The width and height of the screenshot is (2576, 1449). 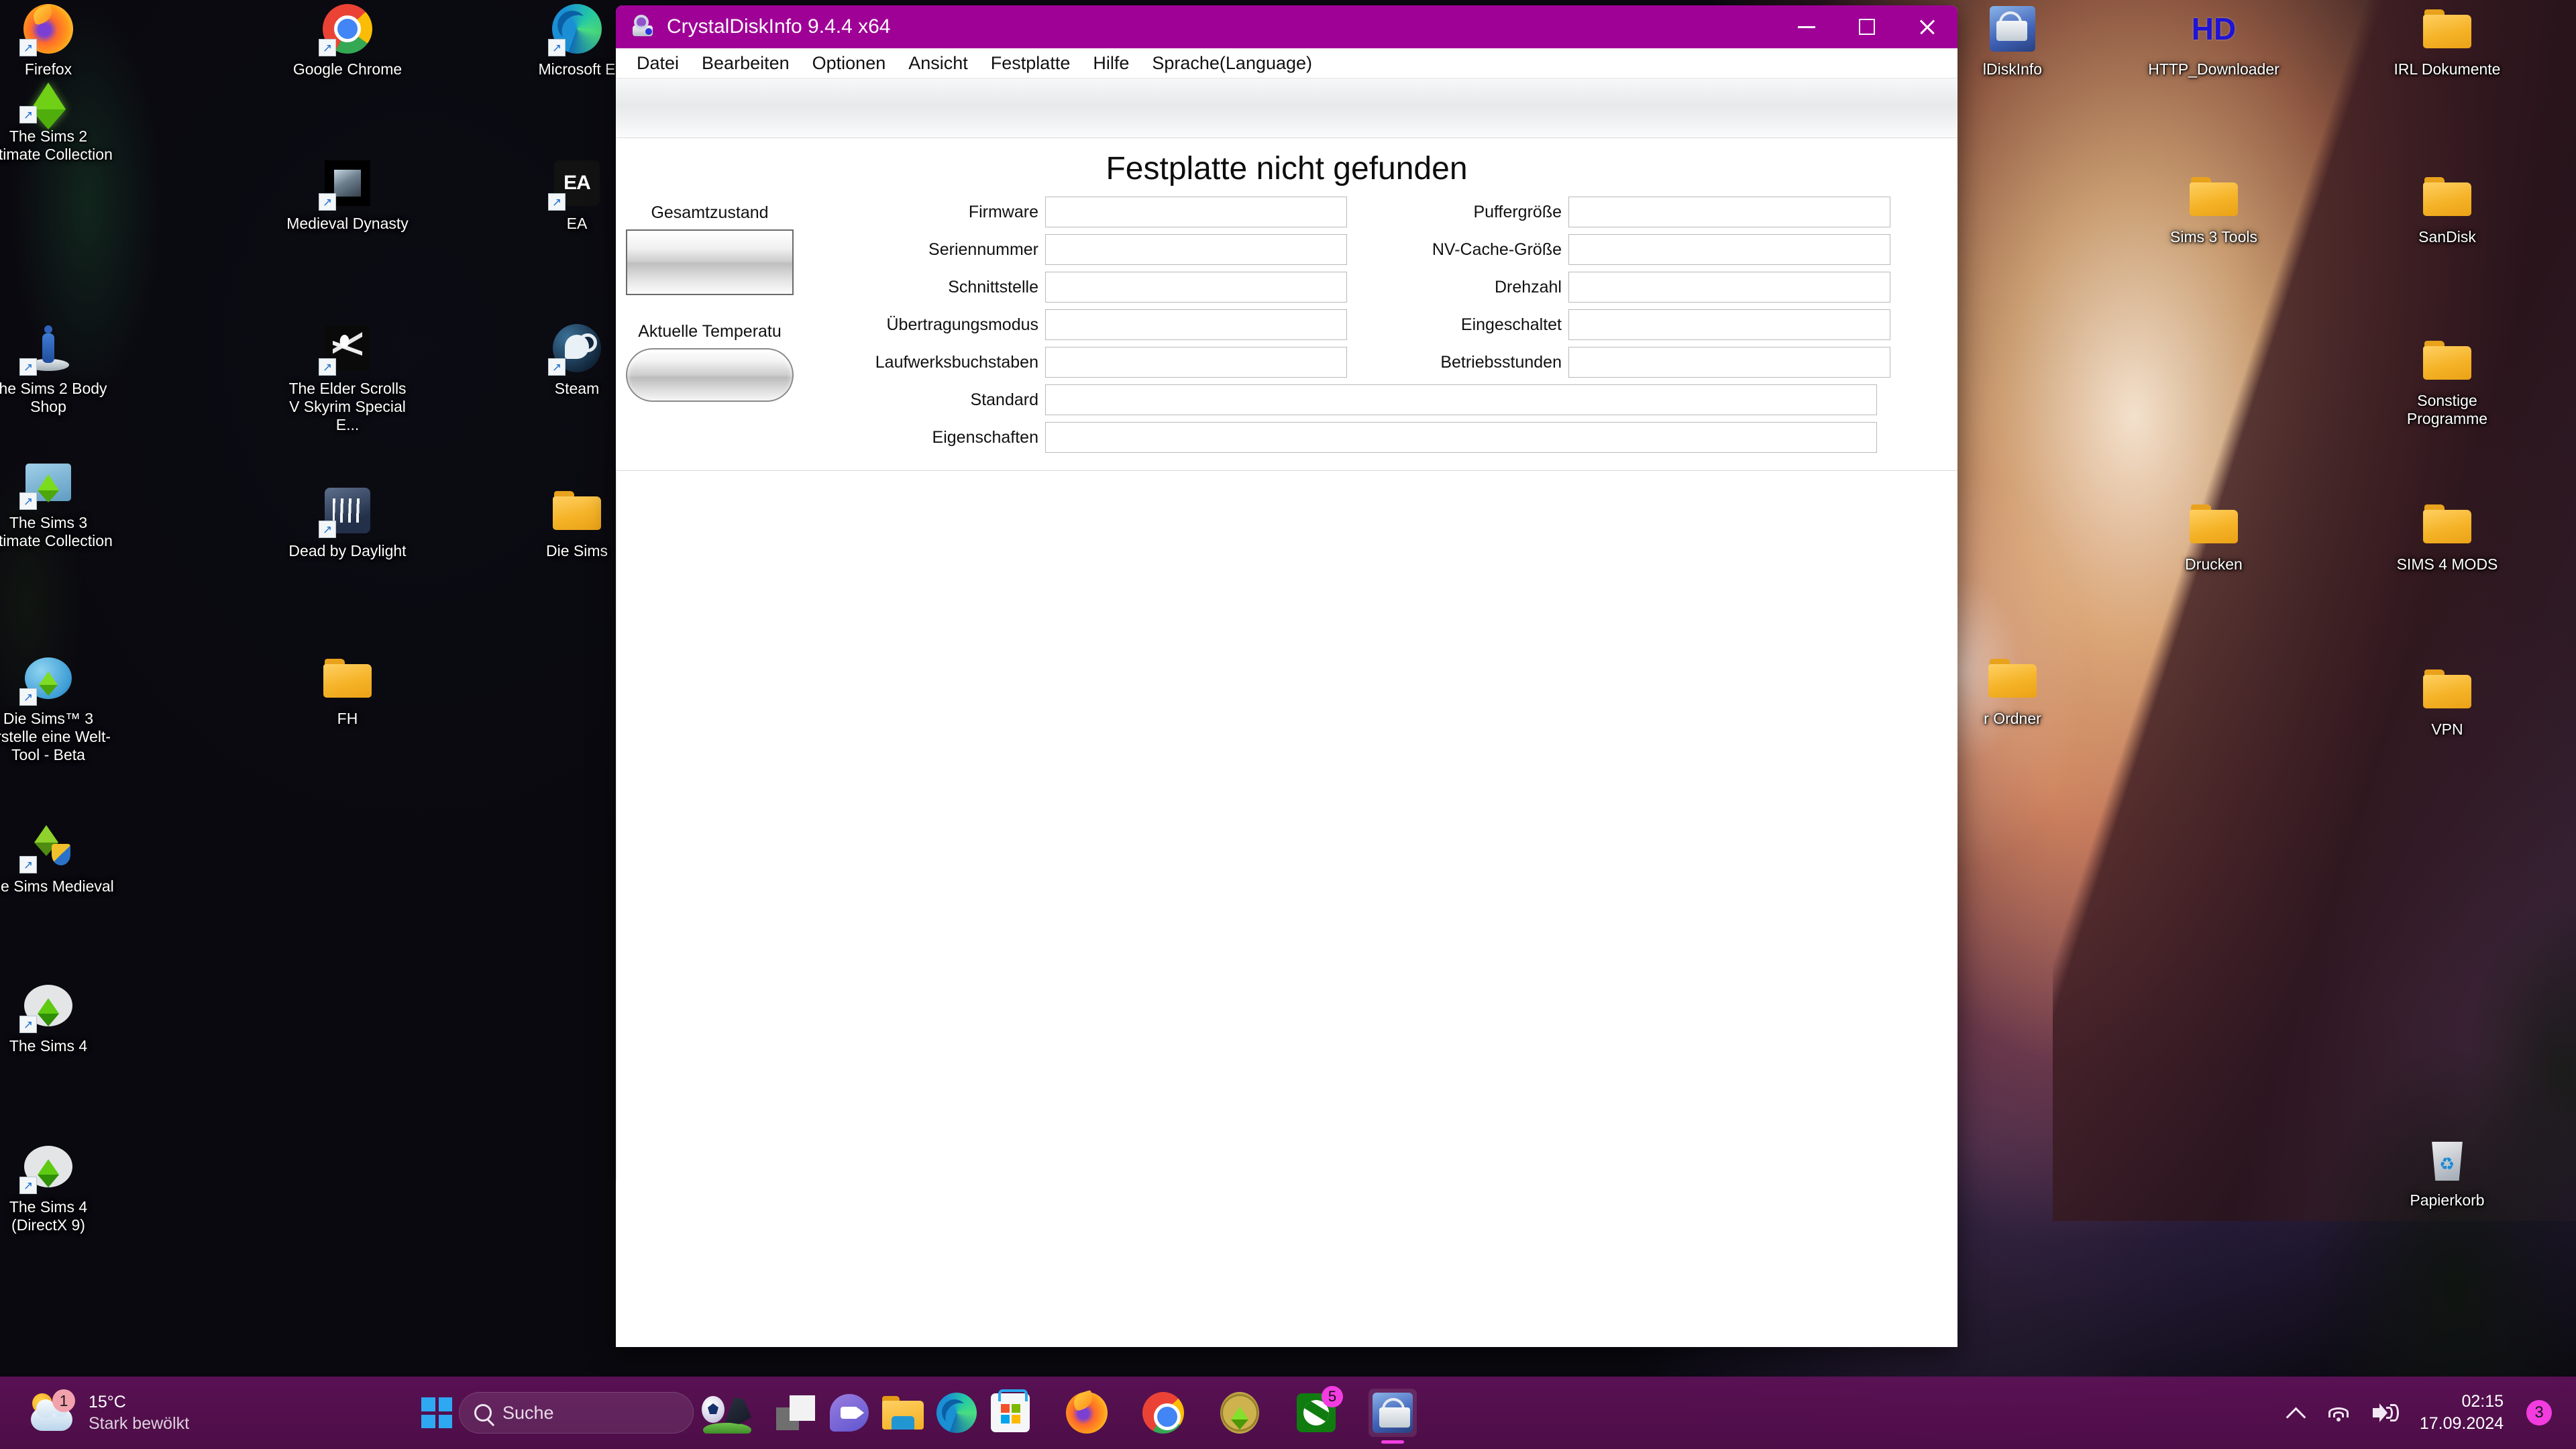 I want to click on taskbar-chat-button, so click(x=849, y=1413).